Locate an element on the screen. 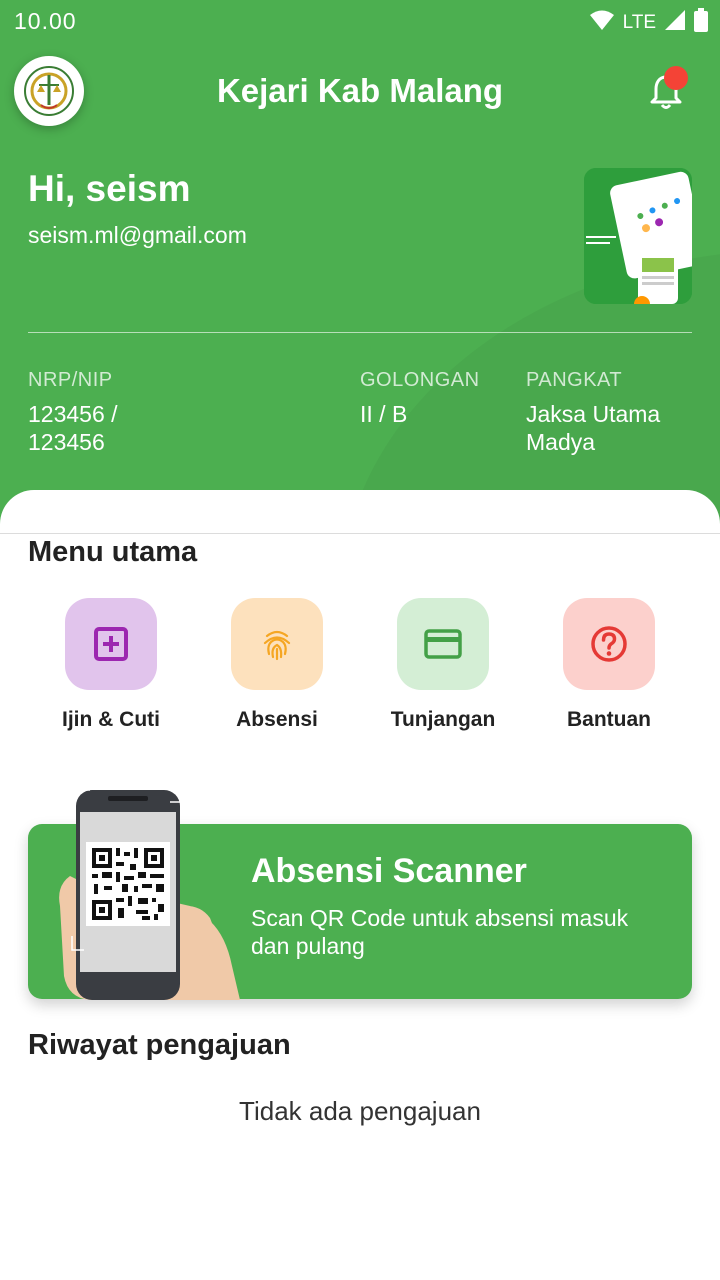 Image resolution: width=720 pixels, height=1280 pixels. menu-tile-absensi is located at coordinates (277, 644).